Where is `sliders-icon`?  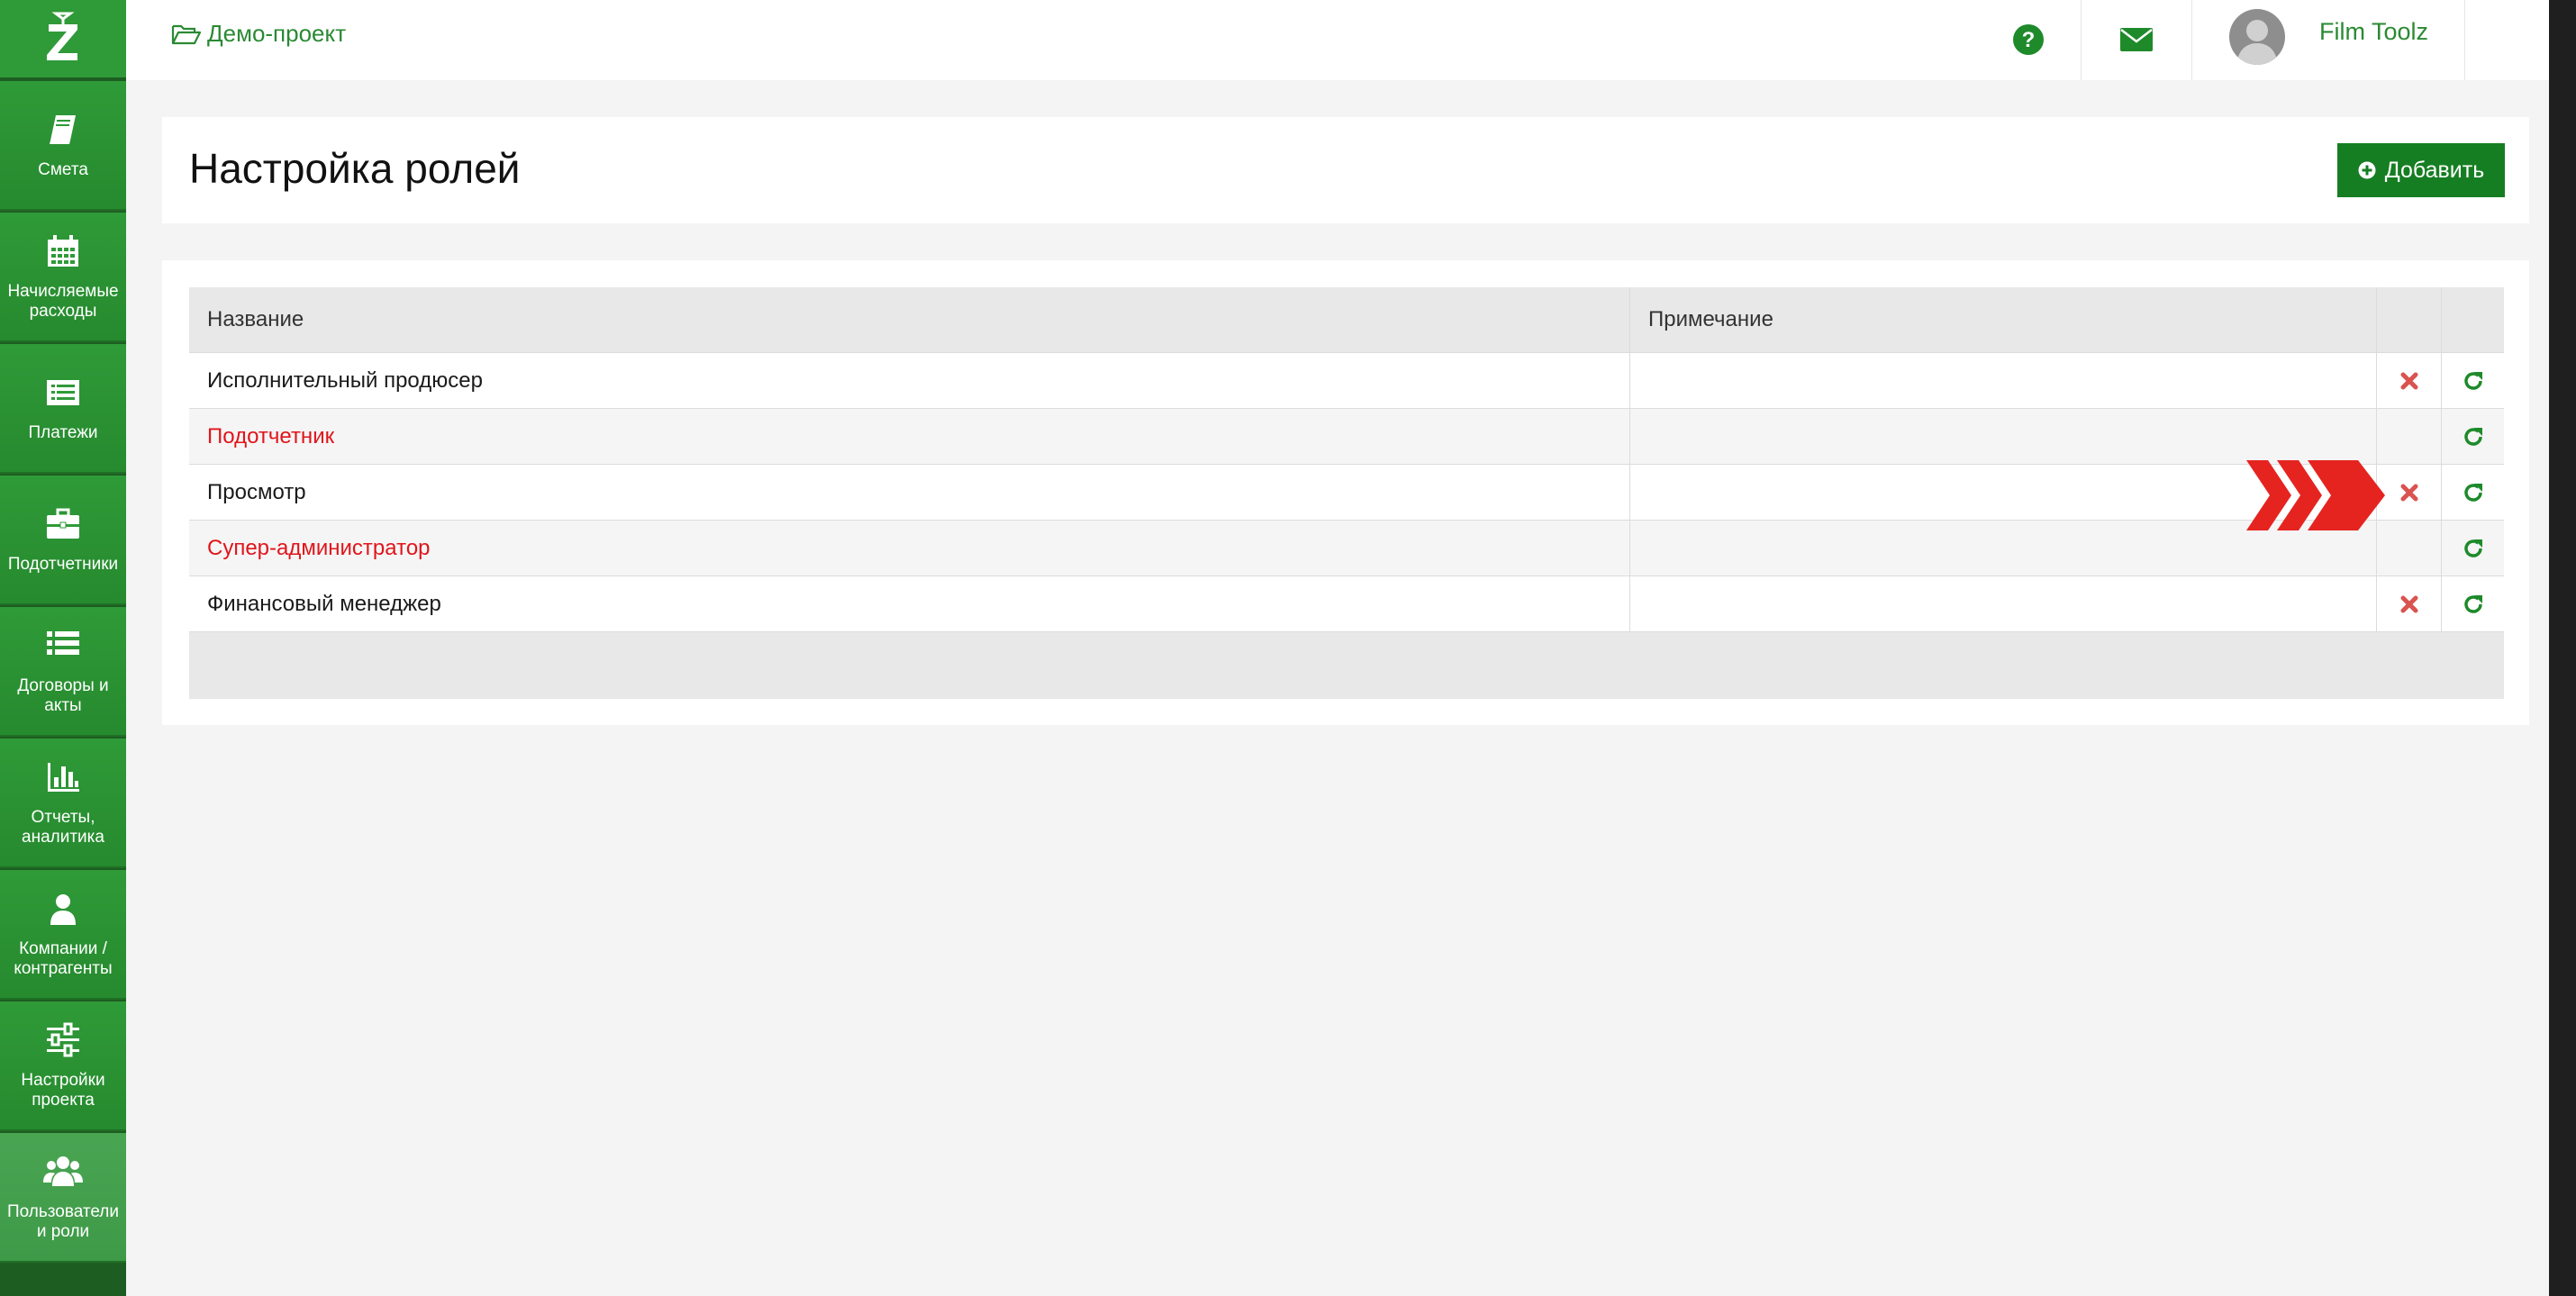 sliders-icon is located at coordinates (63, 1040).